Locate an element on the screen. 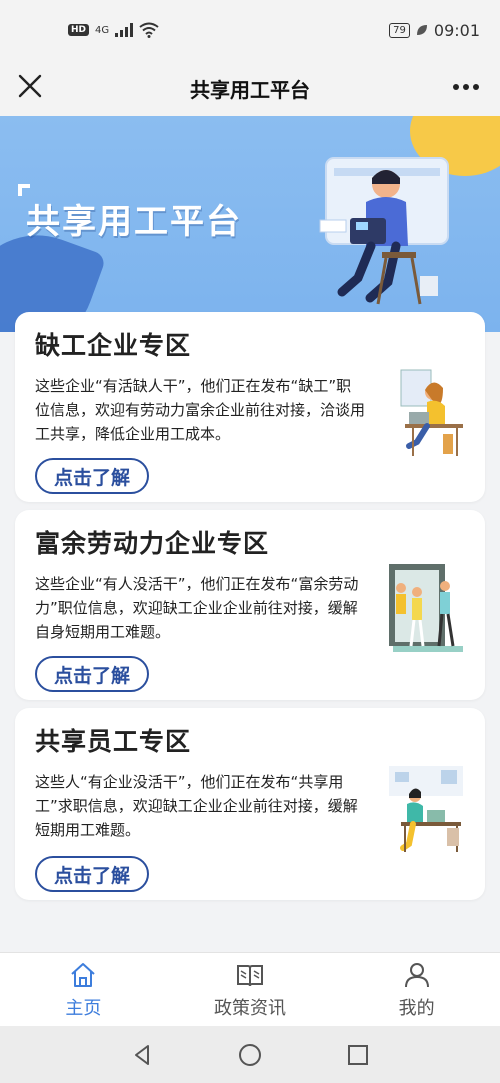  recents-icon is located at coordinates (358, 1055).